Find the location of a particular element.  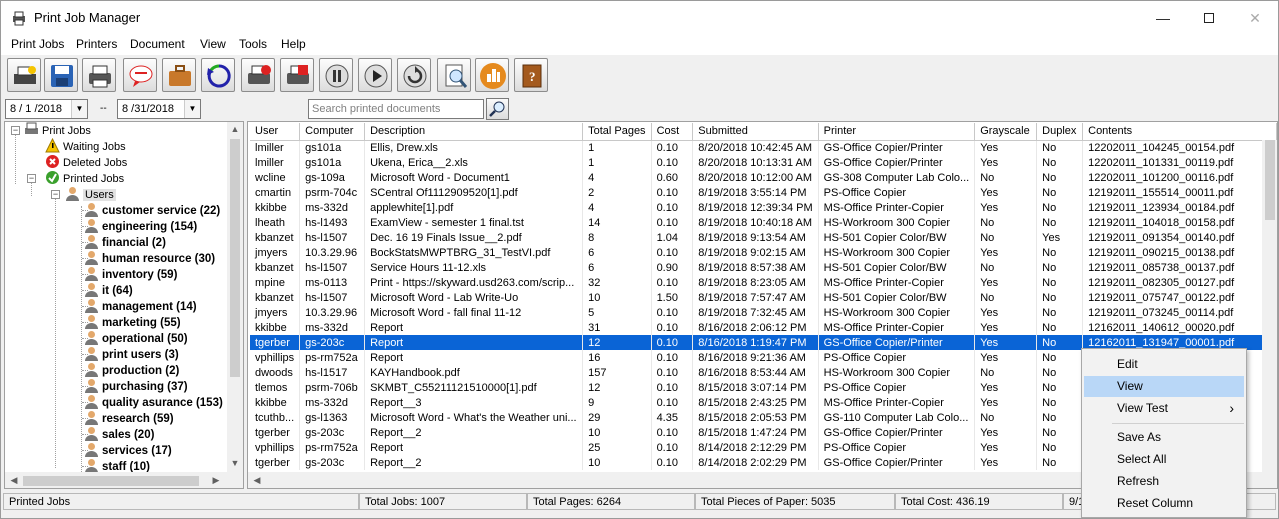

message-button is located at coordinates (140, 75).